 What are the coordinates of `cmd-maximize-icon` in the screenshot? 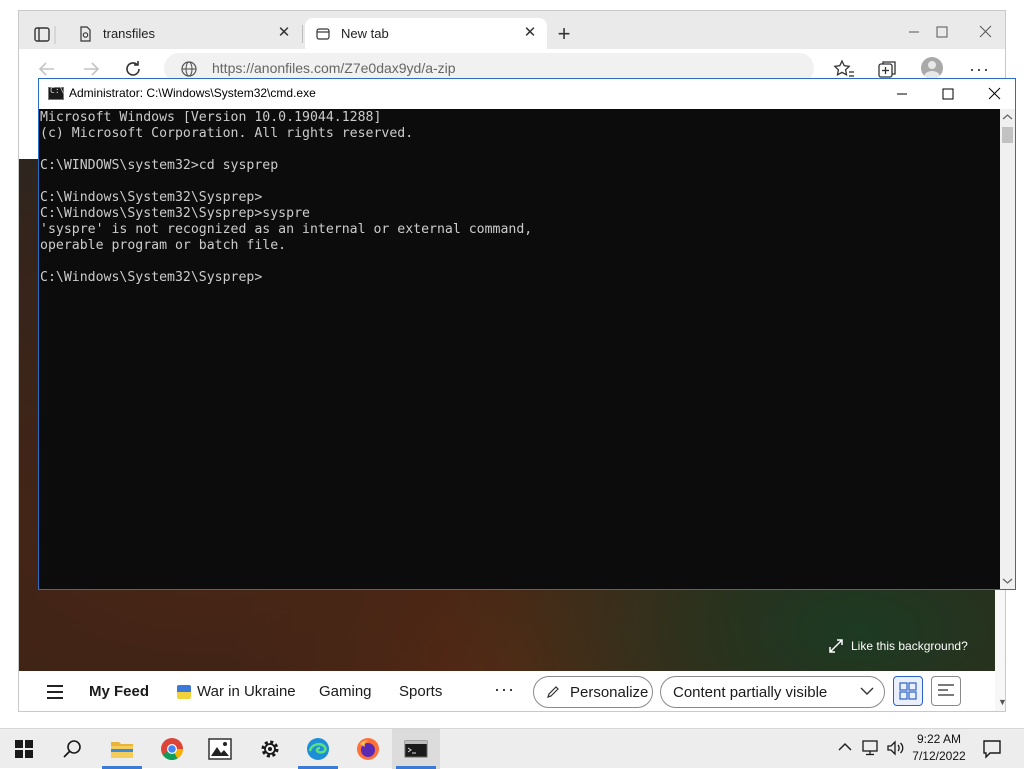 It's located at (948, 94).